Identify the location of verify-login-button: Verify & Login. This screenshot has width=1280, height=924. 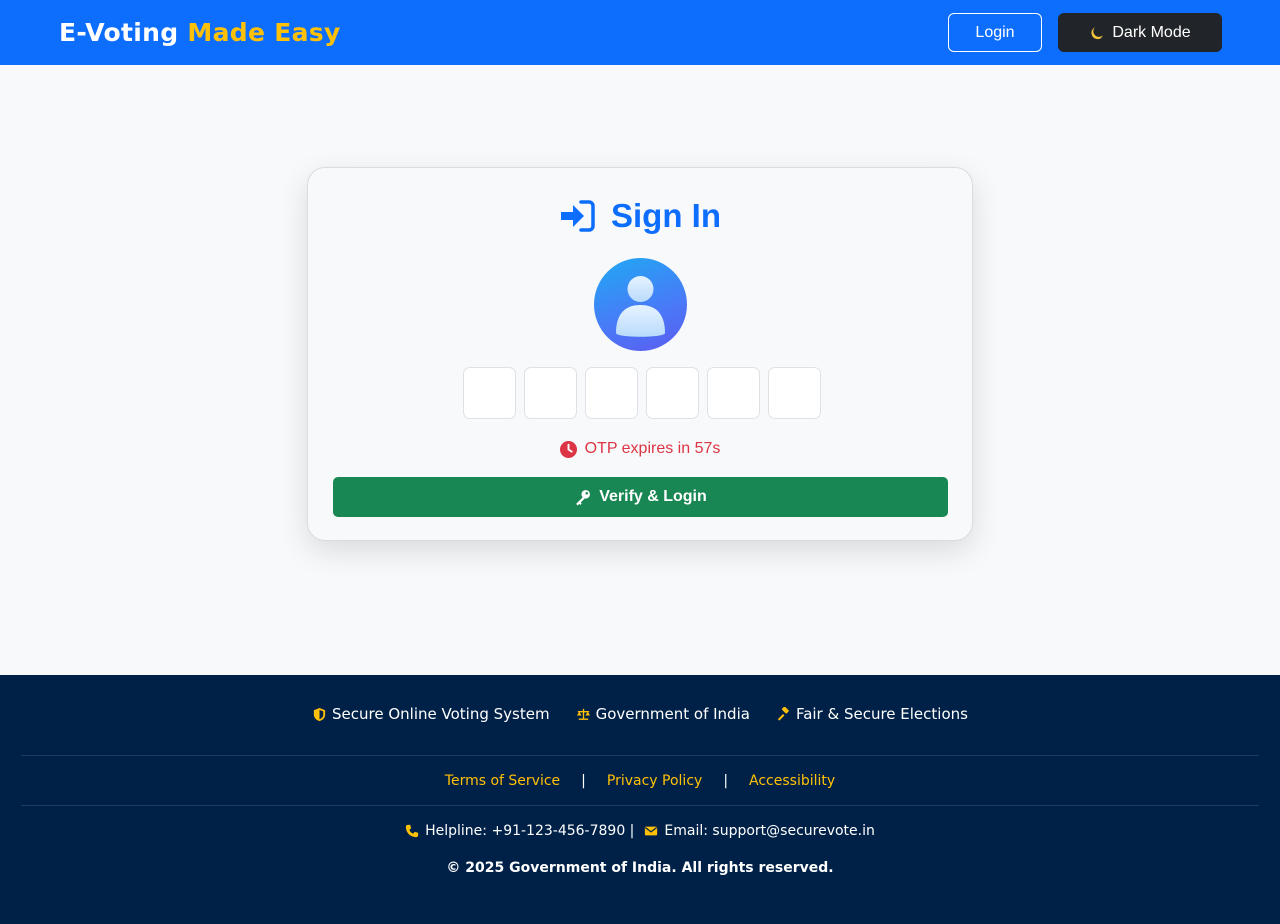
(640, 497).